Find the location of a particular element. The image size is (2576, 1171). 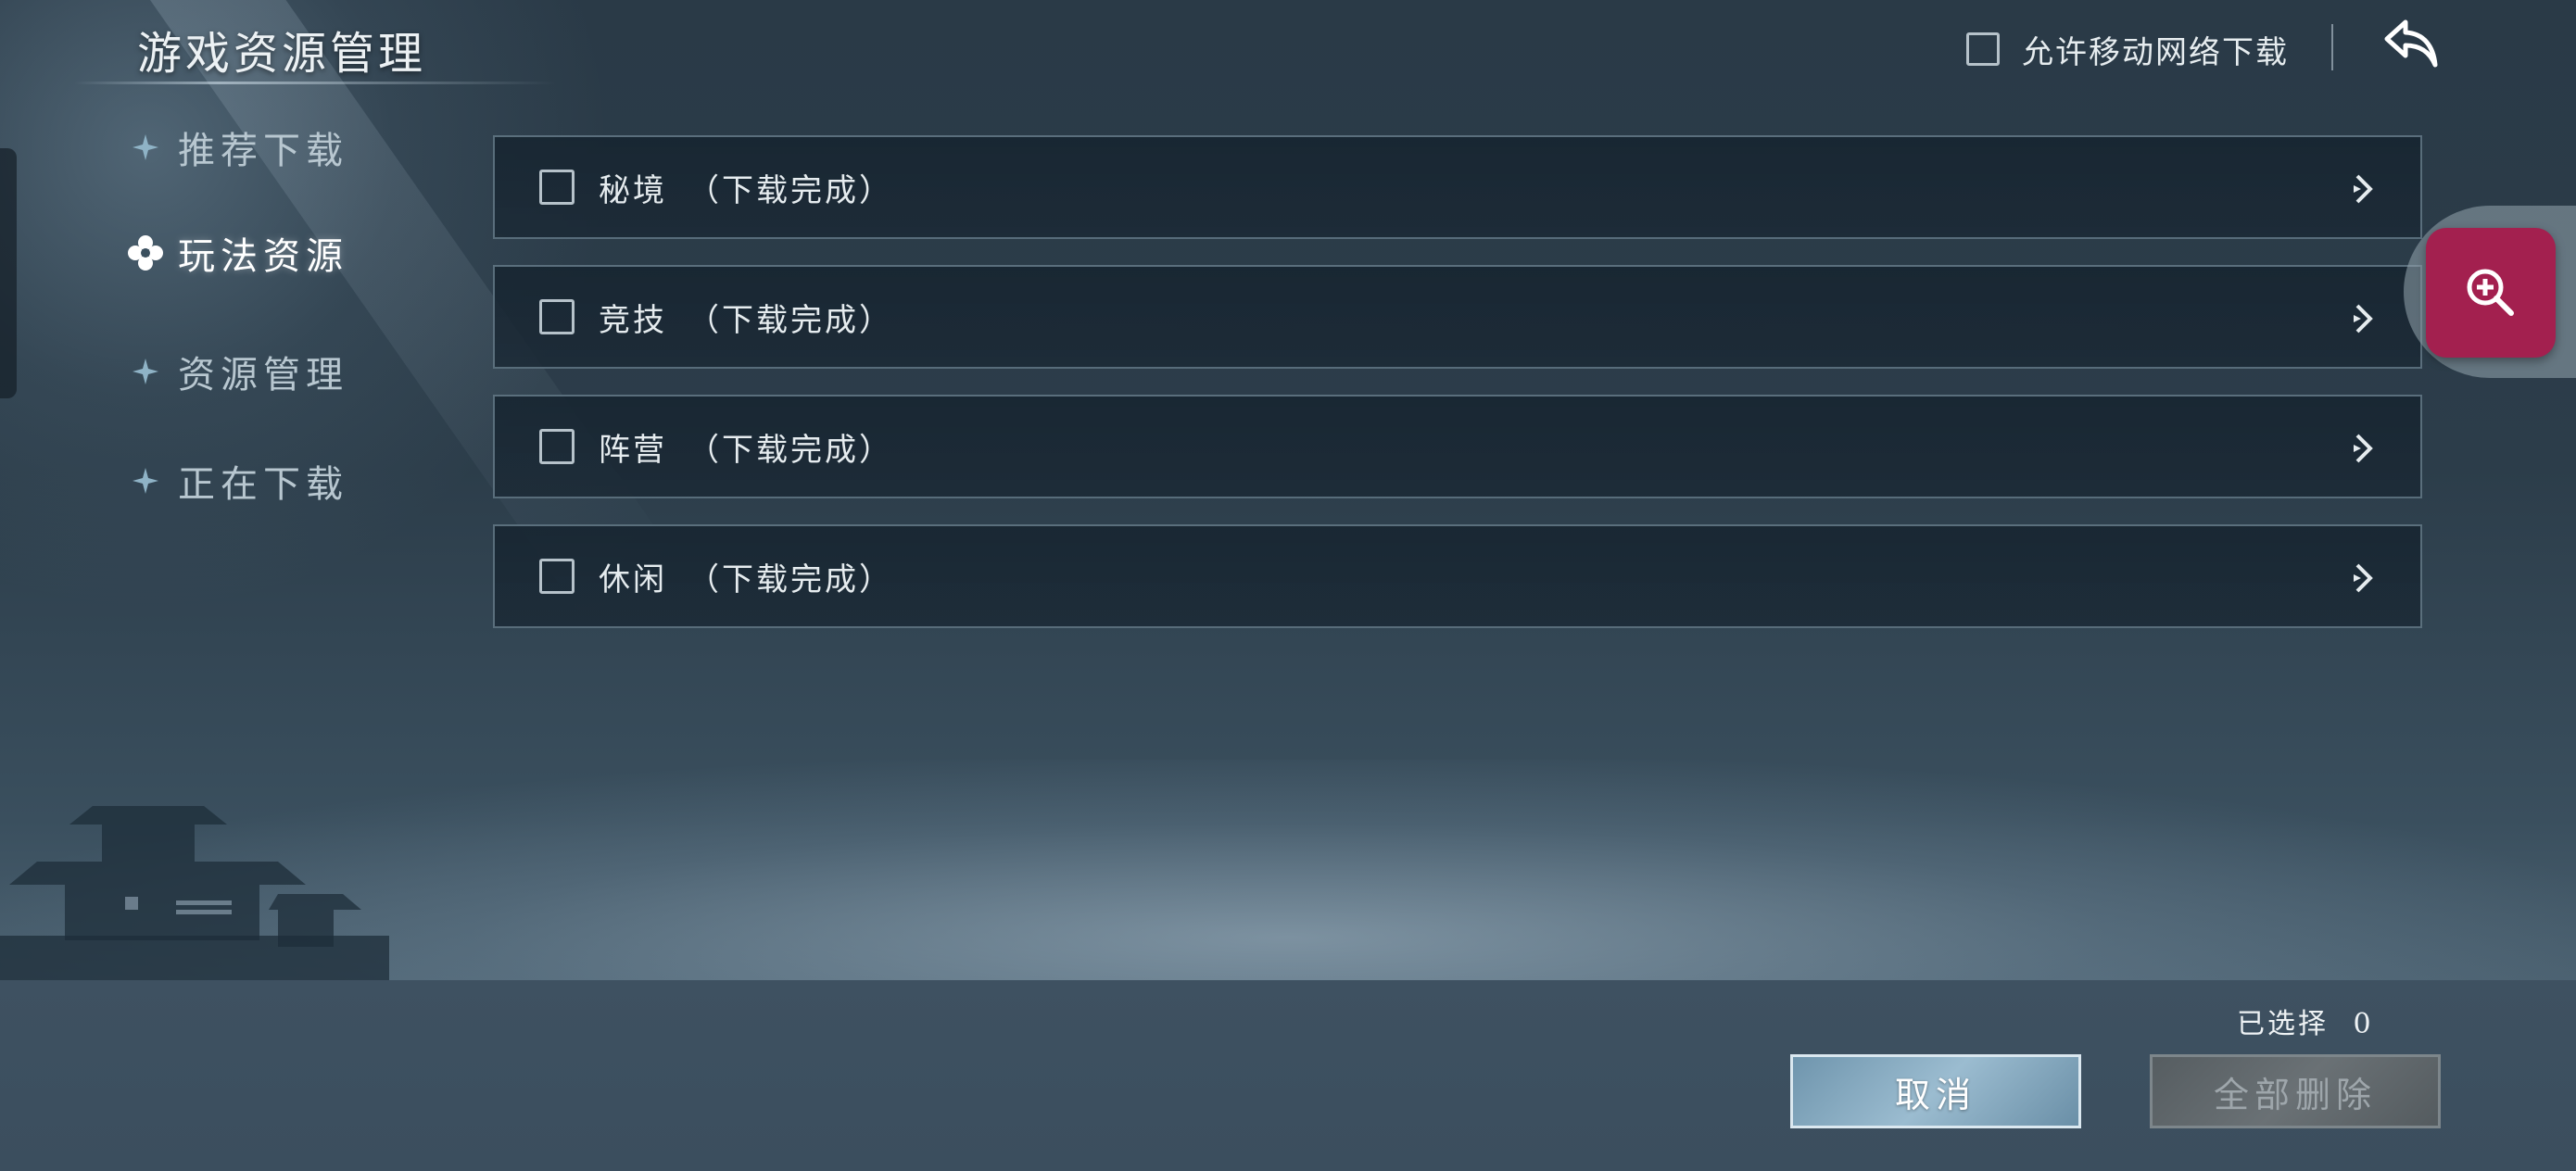

resource-name: 阵营 is located at coordinates (633, 450).